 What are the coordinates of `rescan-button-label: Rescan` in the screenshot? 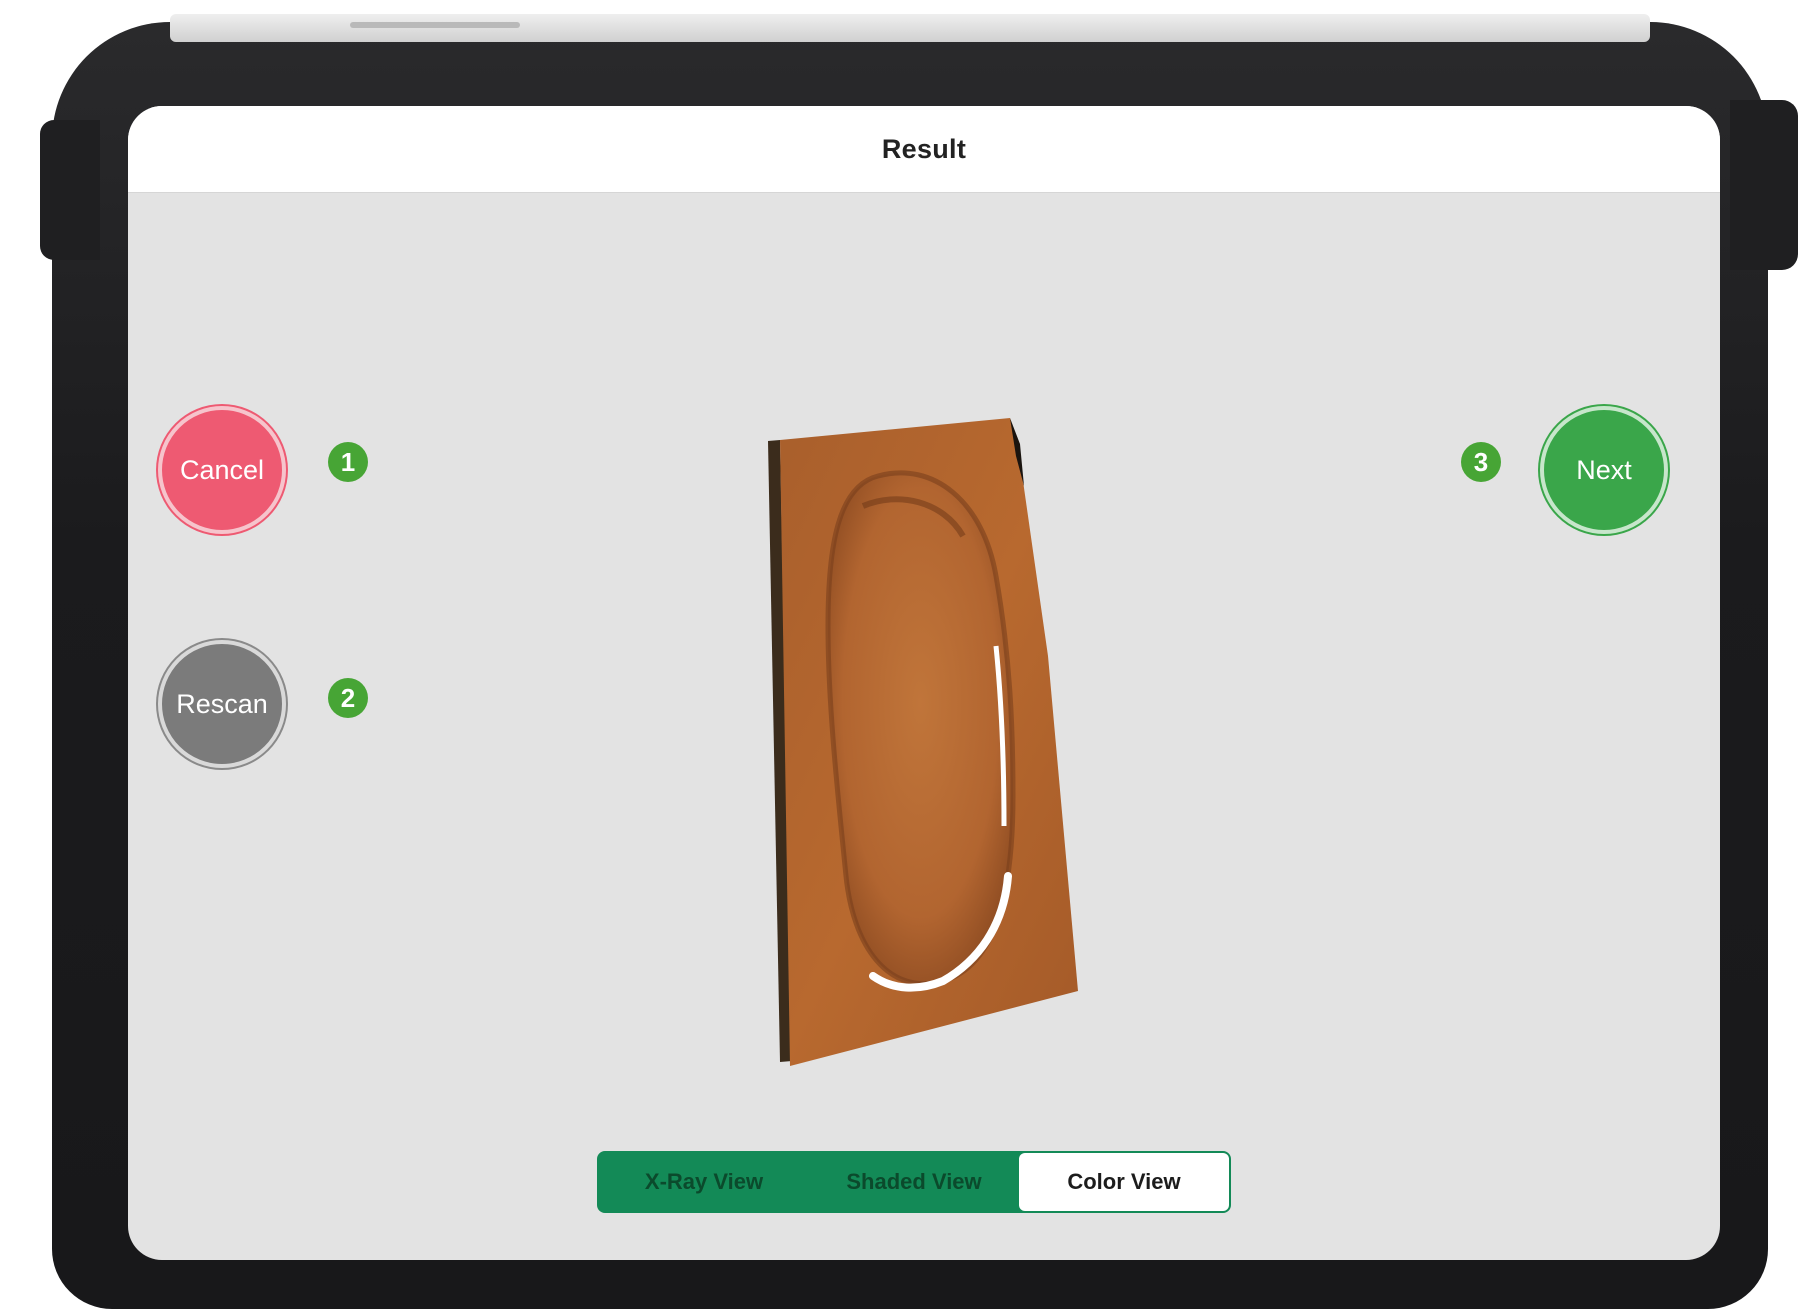 It's located at (222, 703).